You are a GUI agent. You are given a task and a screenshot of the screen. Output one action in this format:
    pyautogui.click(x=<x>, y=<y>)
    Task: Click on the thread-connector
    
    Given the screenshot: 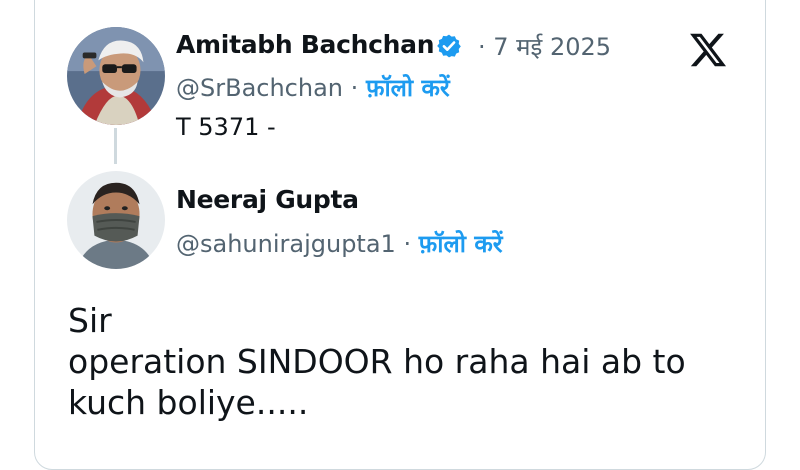 What is the action you would take?
    pyautogui.click(x=115, y=146)
    